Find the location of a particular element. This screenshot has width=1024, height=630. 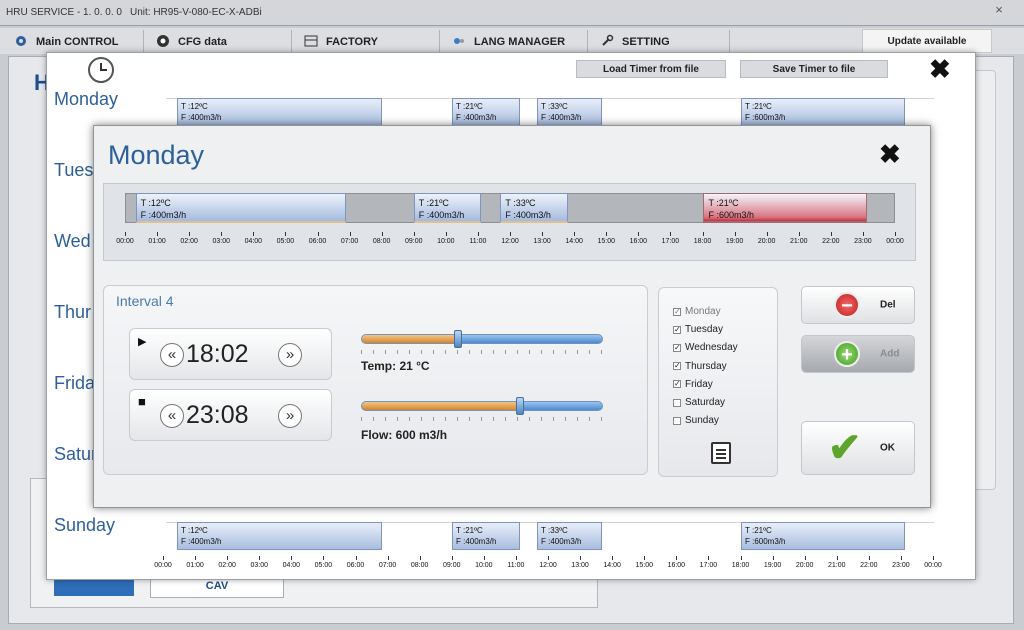

update-available-button: Update available is located at coordinates (927, 41).